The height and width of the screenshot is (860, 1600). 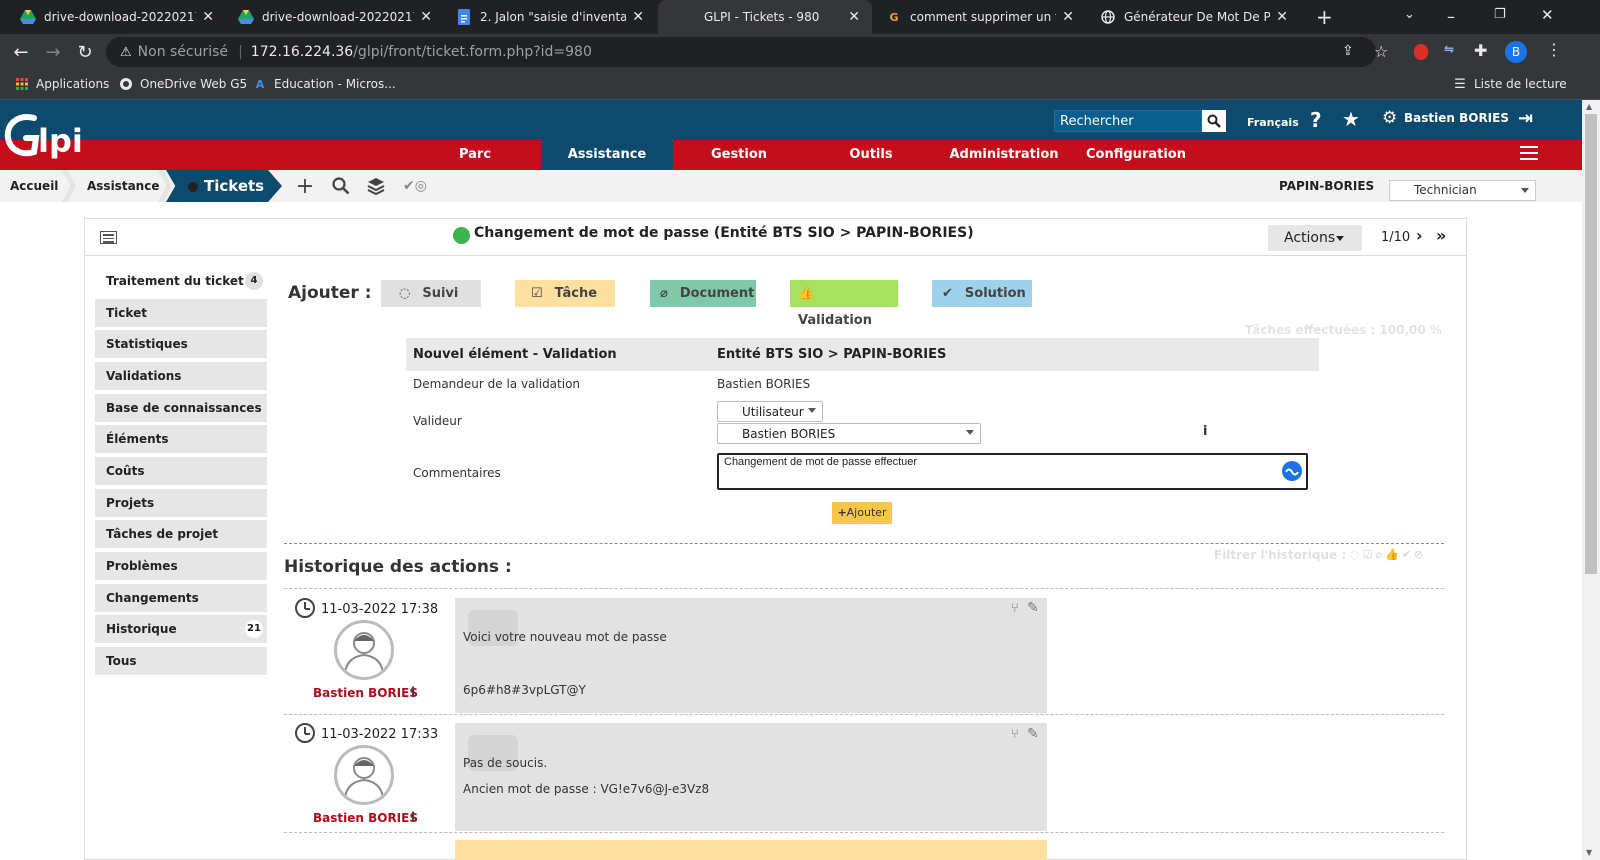 What do you see at coordinates (550, 17) in the screenshot?
I see `browser-tab: 2. Jalon "saisie d'inventaire" - ✕` at bounding box center [550, 17].